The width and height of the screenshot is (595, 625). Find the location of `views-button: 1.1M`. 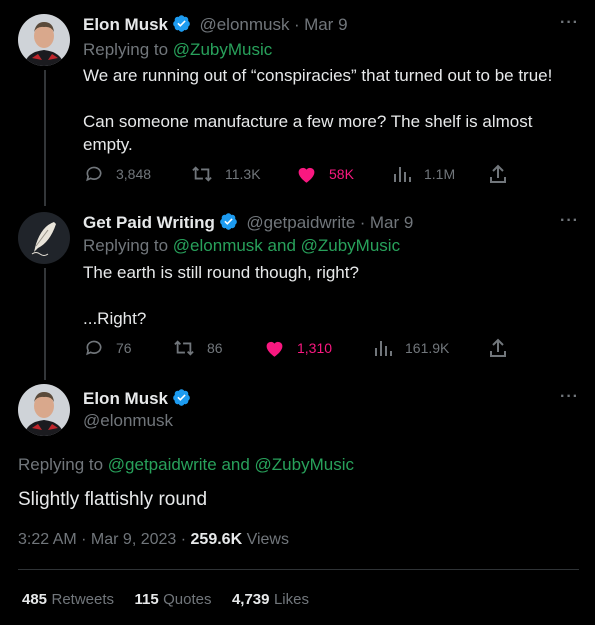

views-button: 1.1M is located at coordinates (423, 174).